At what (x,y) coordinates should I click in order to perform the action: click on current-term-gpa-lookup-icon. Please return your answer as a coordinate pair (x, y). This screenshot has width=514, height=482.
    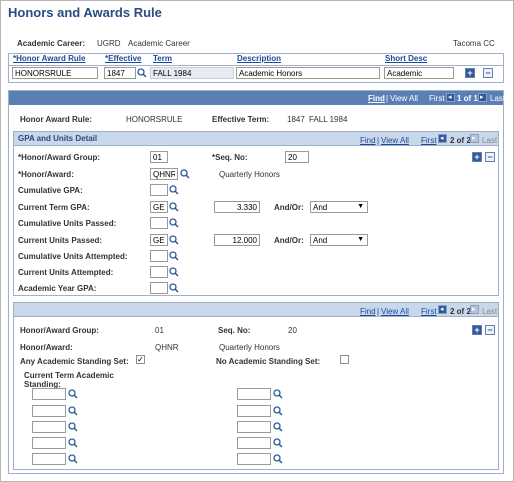
    Looking at the image, I should click on (174, 207).